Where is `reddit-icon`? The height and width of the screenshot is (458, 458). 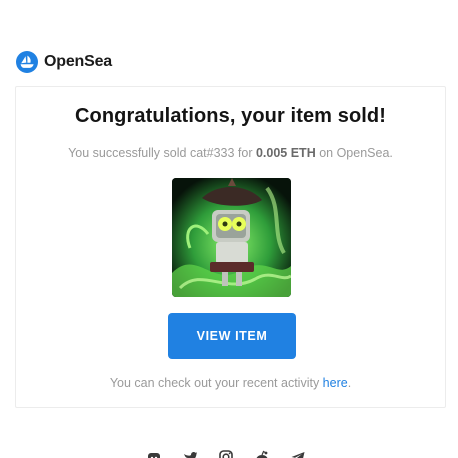 reddit-icon is located at coordinates (262, 453).